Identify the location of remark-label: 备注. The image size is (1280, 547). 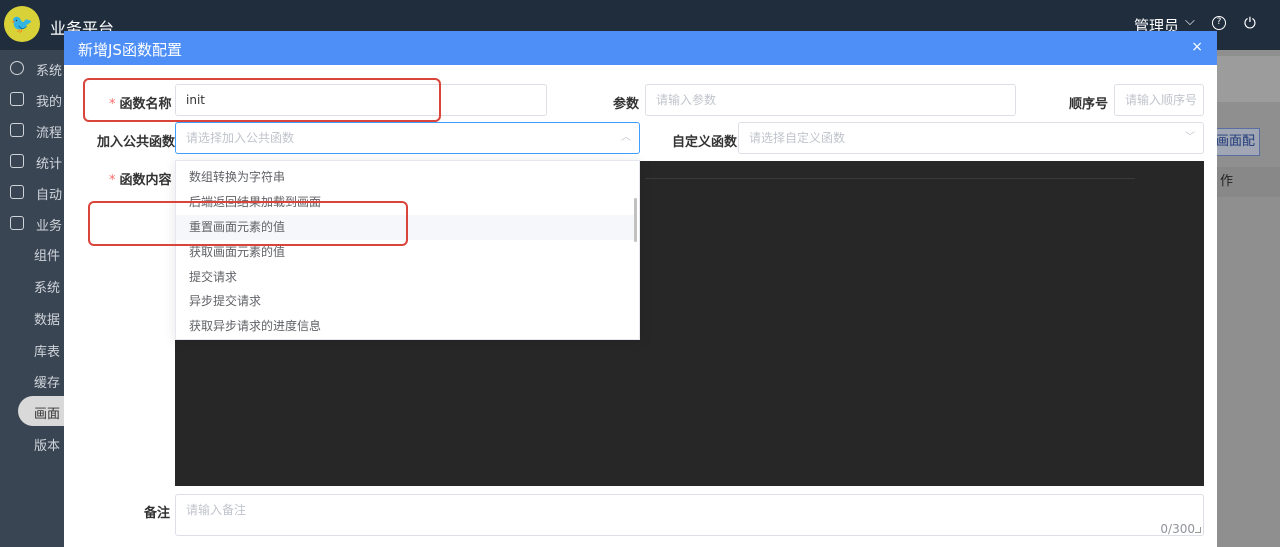
(157, 513).